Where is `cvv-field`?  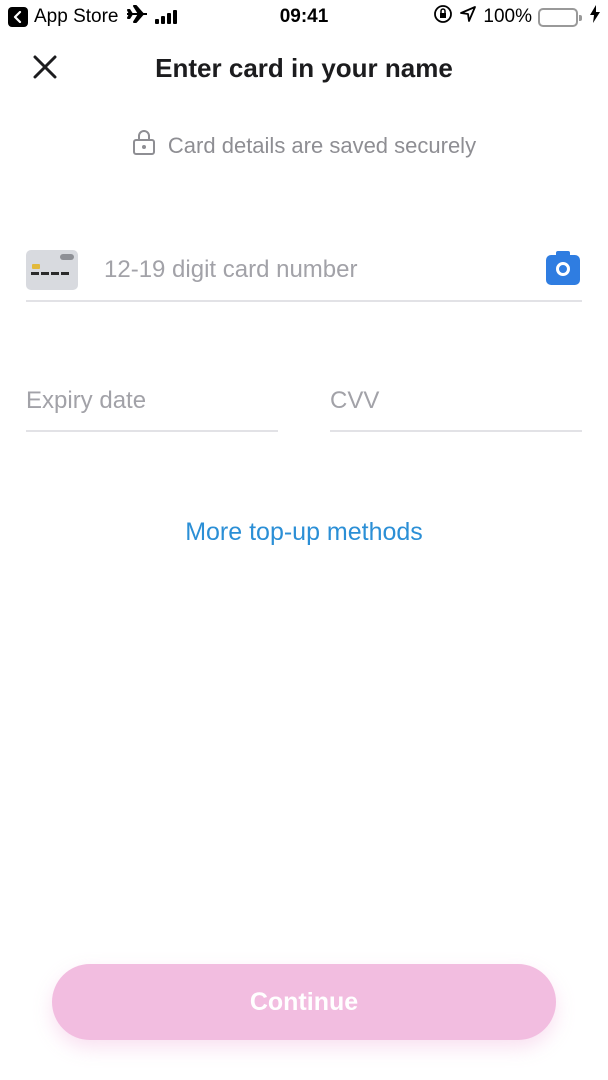
cvv-field is located at coordinates (456, 402).